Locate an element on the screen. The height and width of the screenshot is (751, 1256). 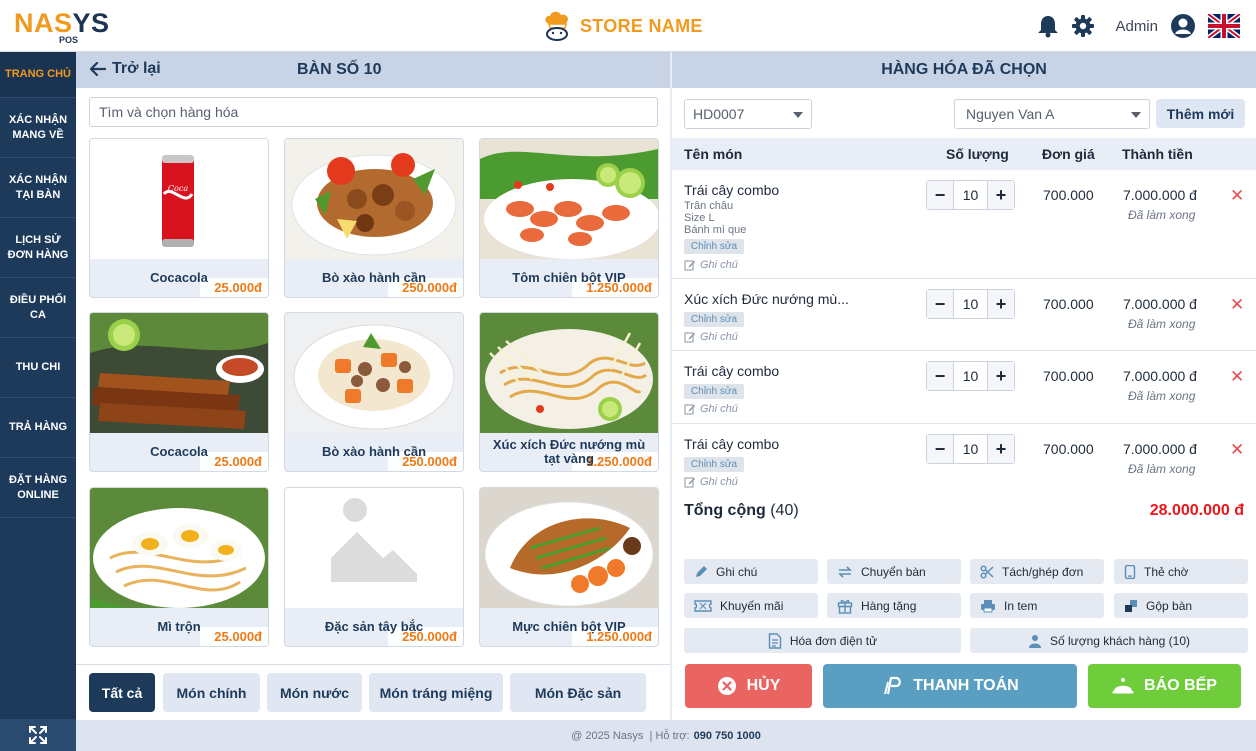
product-card: Coca 25.000đ Cocacola is located at coordinates (179, 218).